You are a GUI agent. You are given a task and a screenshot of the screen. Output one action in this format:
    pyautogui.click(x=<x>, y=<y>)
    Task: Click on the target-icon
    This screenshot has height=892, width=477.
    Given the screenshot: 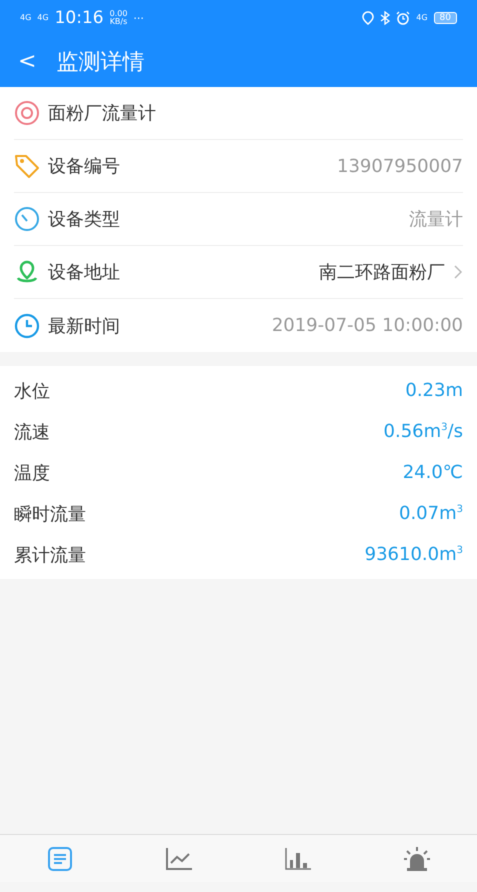 What is the action you would take?
    pyautogui.click(x=27, y=113)
    